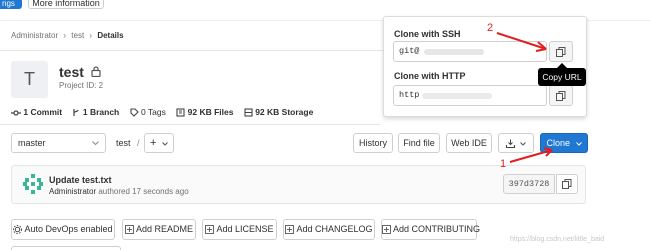  Describe the element at coordinates (72, 191) in the screenshot. I see `commit-author: Administrator` at that location.